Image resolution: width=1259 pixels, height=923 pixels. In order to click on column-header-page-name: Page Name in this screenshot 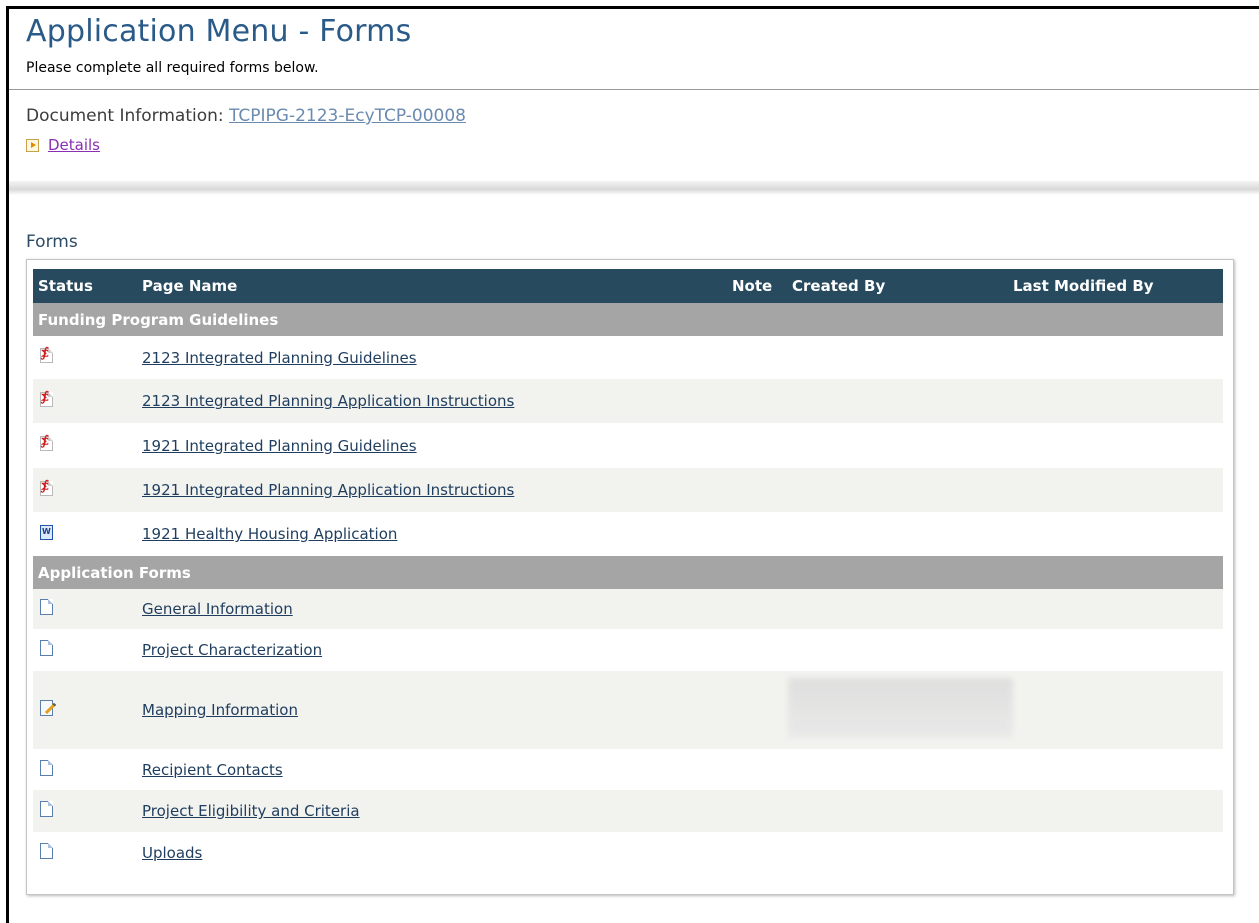, I will do `click(437, 286)`.